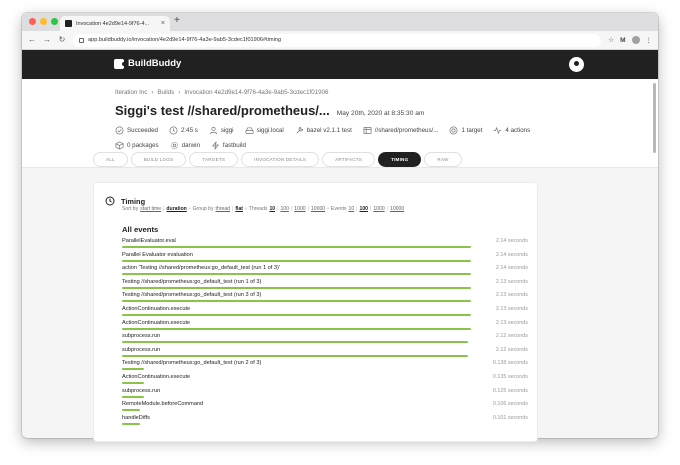 The image size is (680, 465). Describe the element at coordinates (68, 23) in the screenshot. I see `buildbuddy-favicon-icon` at that location.